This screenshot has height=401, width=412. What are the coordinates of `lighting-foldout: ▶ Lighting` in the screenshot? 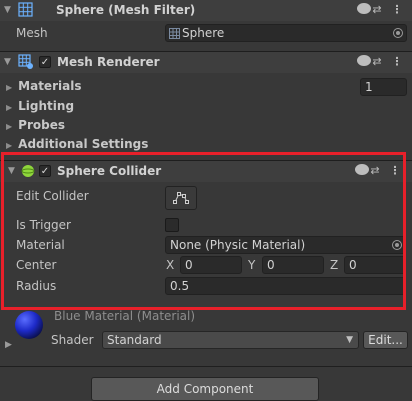 It's located at (40, 106).